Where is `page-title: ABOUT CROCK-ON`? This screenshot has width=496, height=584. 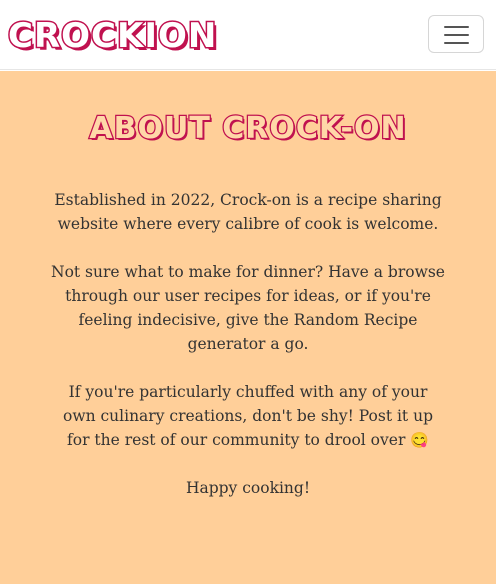 page-title: ABOUT CROCK-ON is located at coordinates (247, 129).